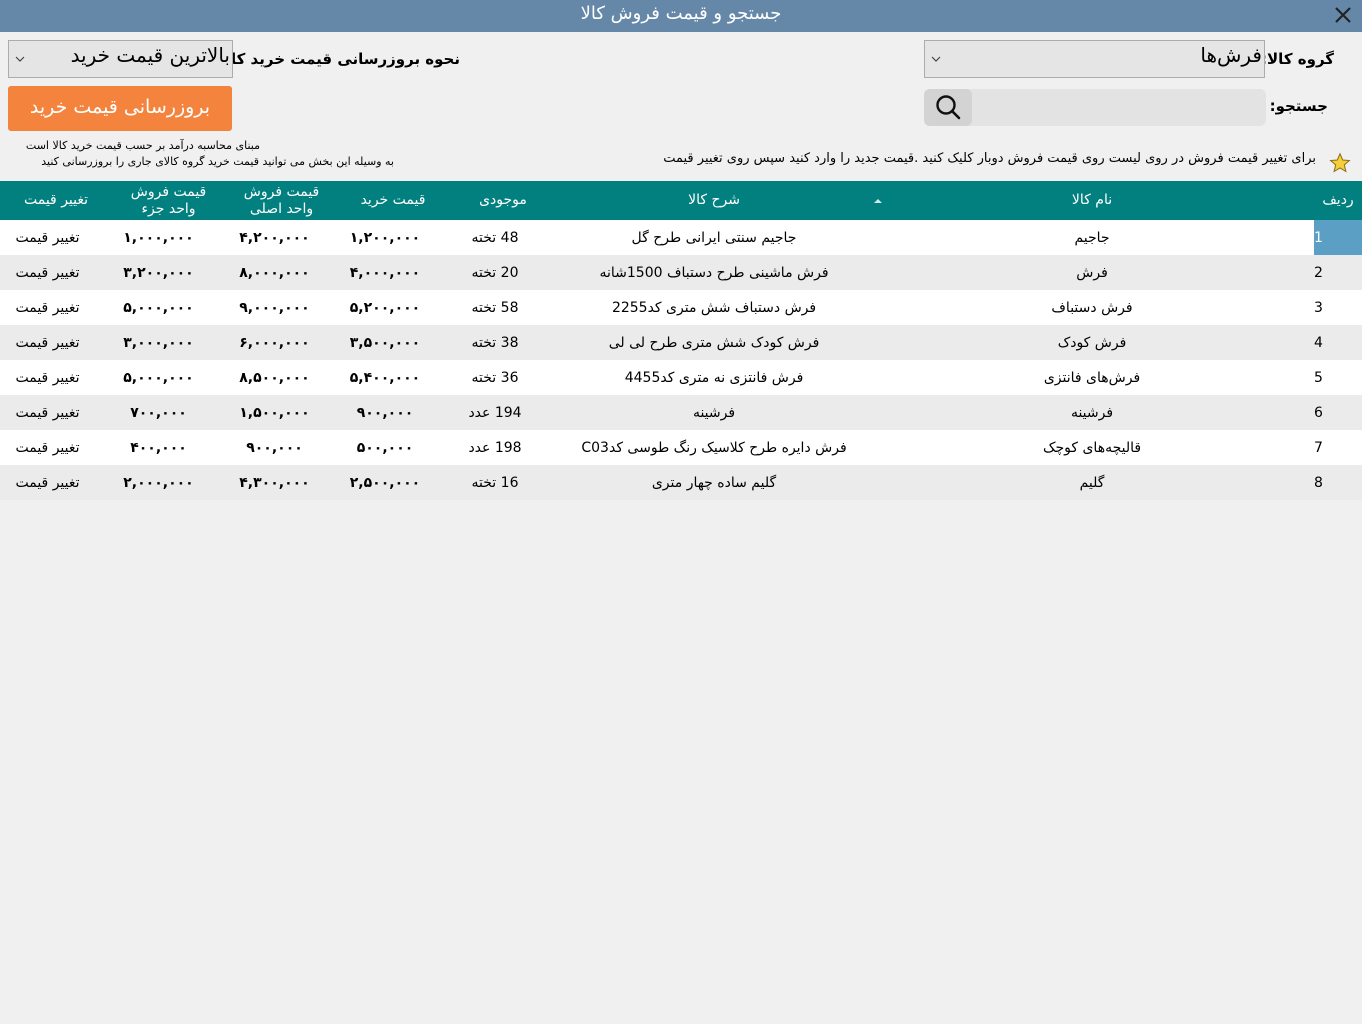 This screenshot has height=1024, width=1362. Describe the element at coordinates (1092, 377) in the screenshot. I see `cell-product-name: فرش‌های فانتزی` at that location.